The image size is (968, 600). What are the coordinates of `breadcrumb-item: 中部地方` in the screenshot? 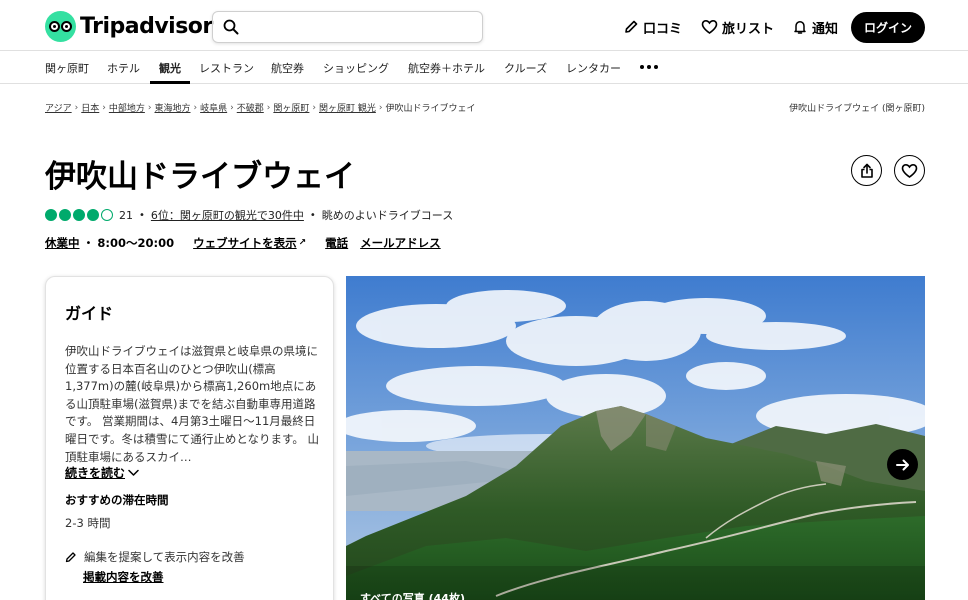 It's located at (127, 107).